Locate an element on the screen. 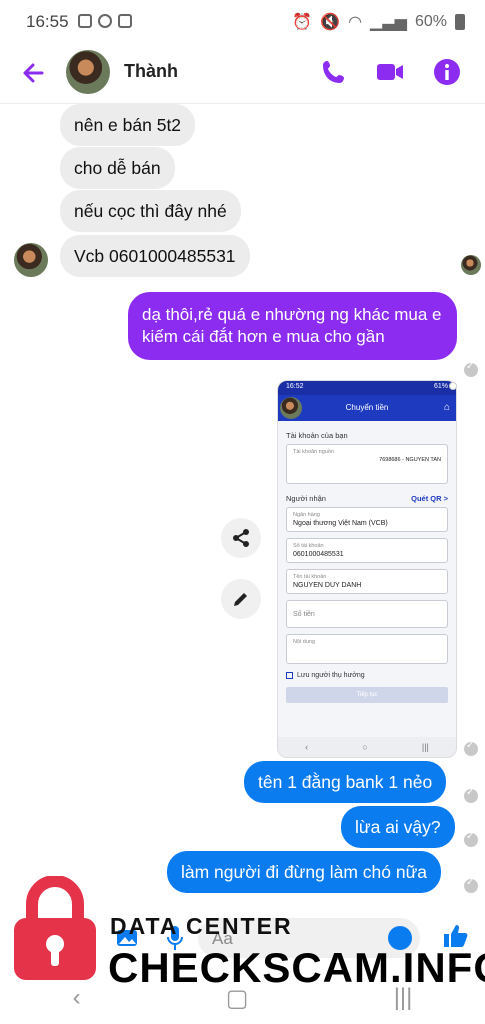 Image resolution: width=485 pixels, height=1024 pixels. arrow-back-icon is located at coordinates (33, 73).